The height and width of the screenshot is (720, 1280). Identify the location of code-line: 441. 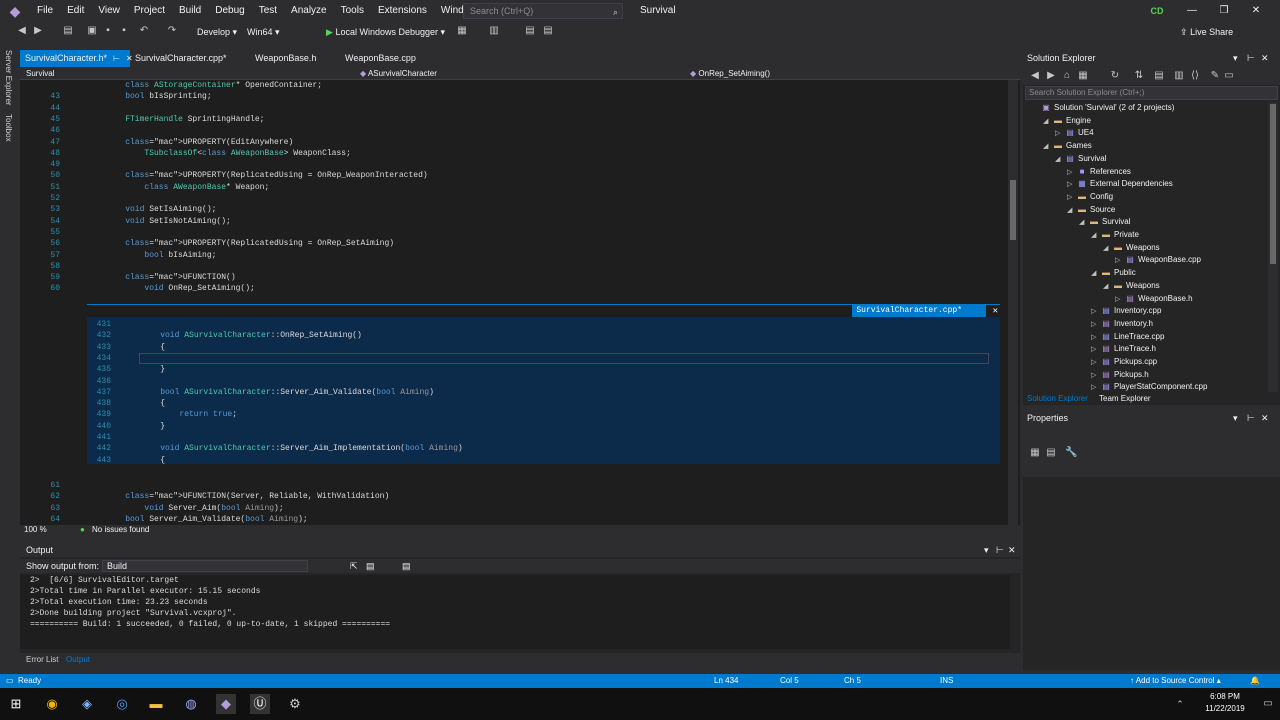
(543, 437).